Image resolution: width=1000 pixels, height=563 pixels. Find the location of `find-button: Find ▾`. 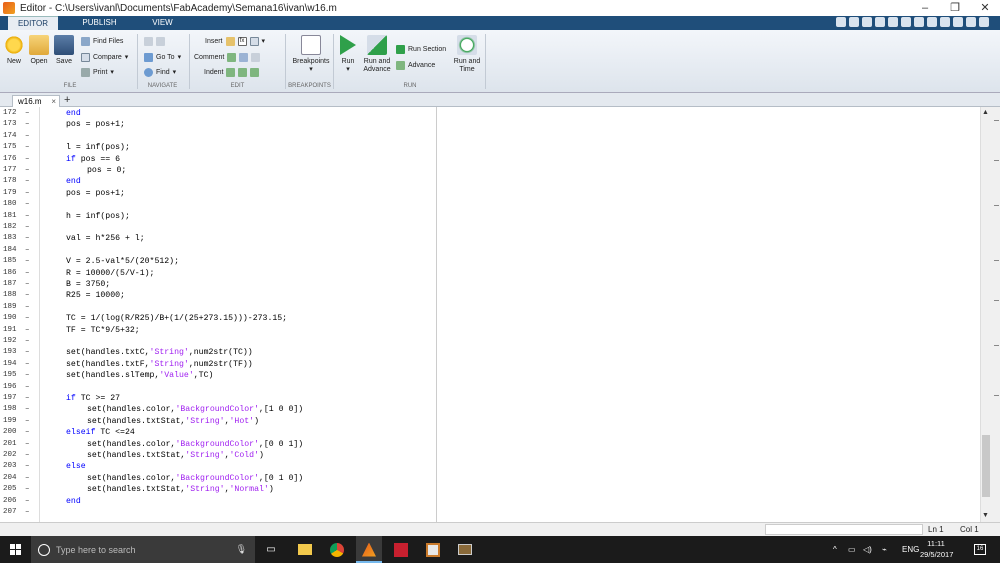

find-button: Find ▾ is located at coordinates (160, 72).